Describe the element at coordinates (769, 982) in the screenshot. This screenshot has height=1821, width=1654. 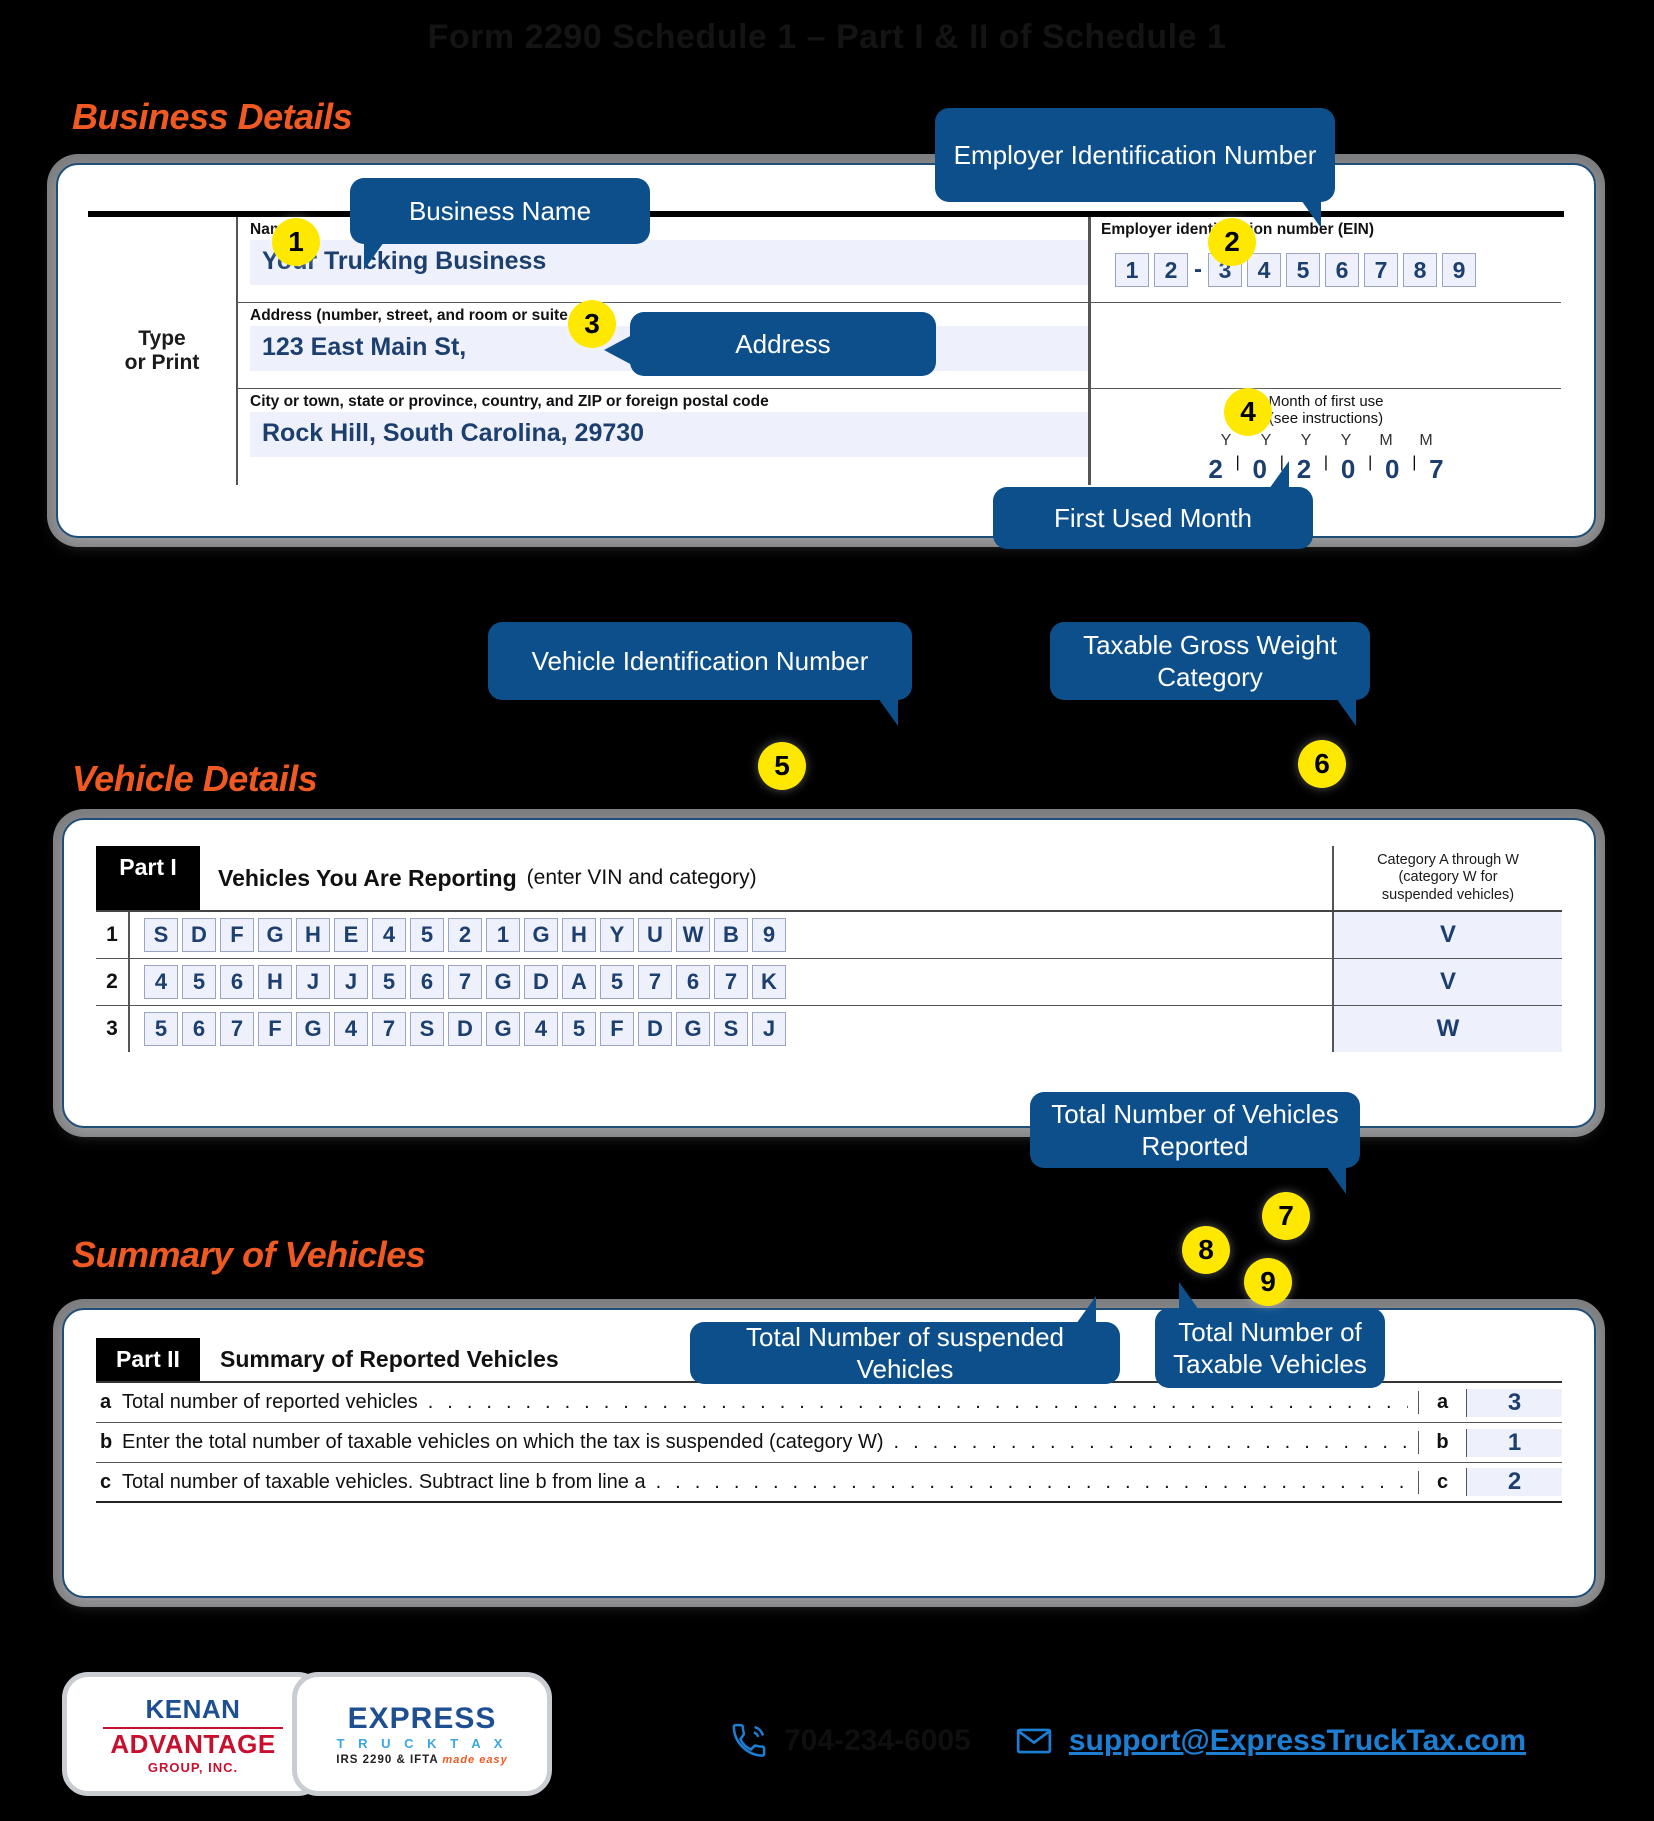
I see `vin-char-1-16: K` at that location.